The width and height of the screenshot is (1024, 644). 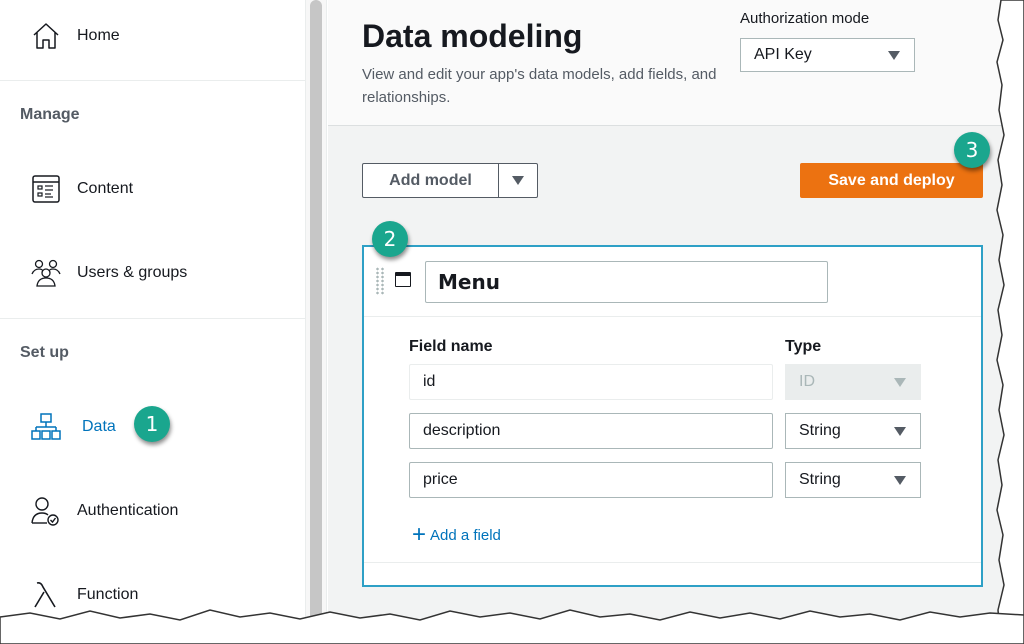 I want to click on model-window-icon, so click(x=403, y=279).